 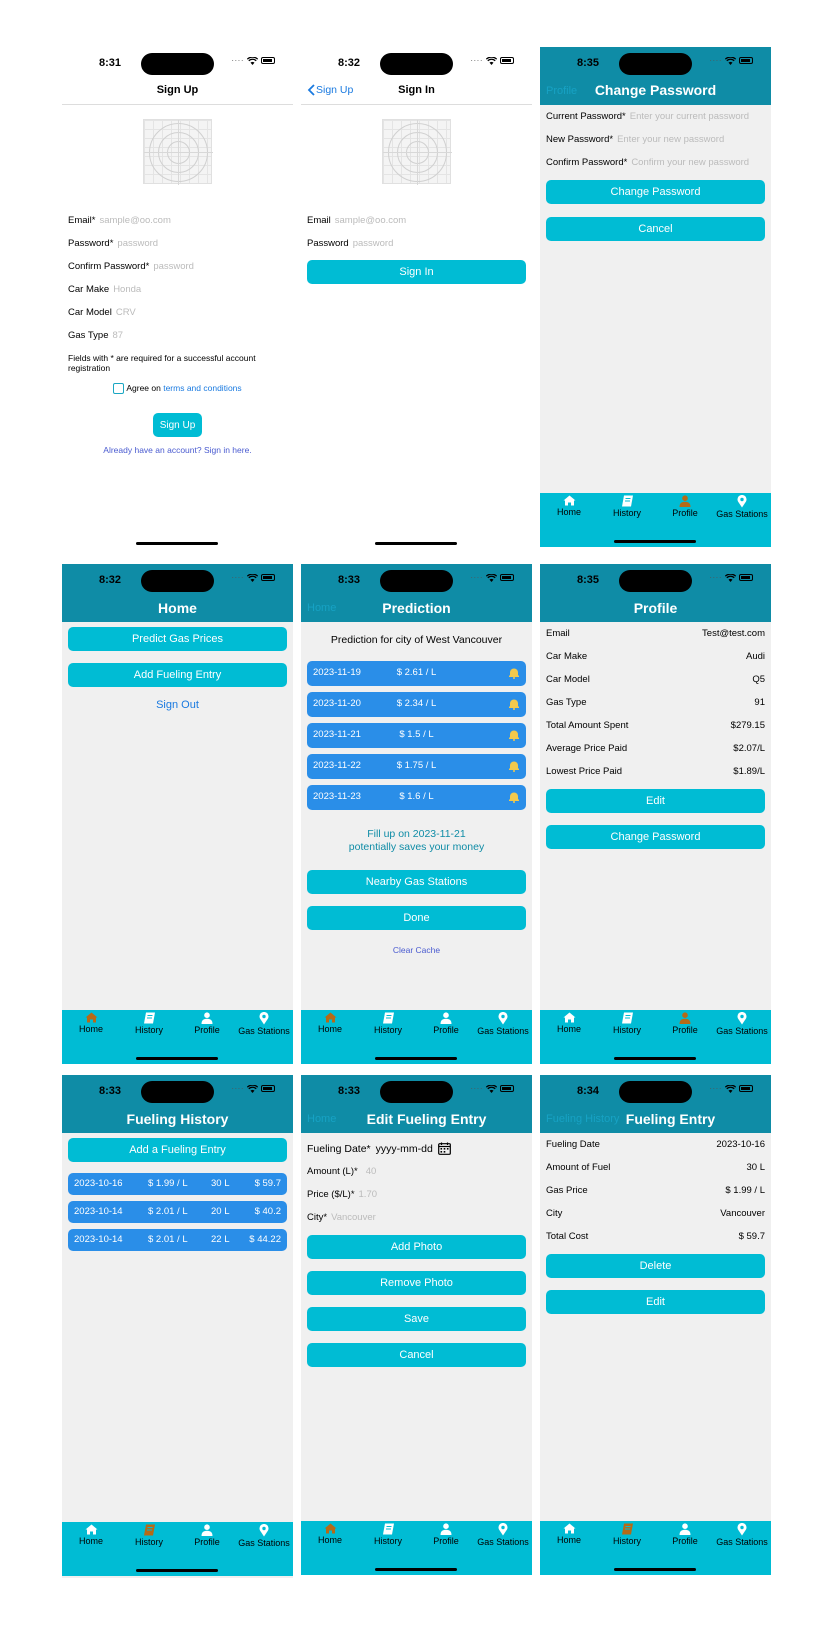 I want to click on prediction-row: 2023-11-20 $ 2.34 / L, so click(x=416, y=704).